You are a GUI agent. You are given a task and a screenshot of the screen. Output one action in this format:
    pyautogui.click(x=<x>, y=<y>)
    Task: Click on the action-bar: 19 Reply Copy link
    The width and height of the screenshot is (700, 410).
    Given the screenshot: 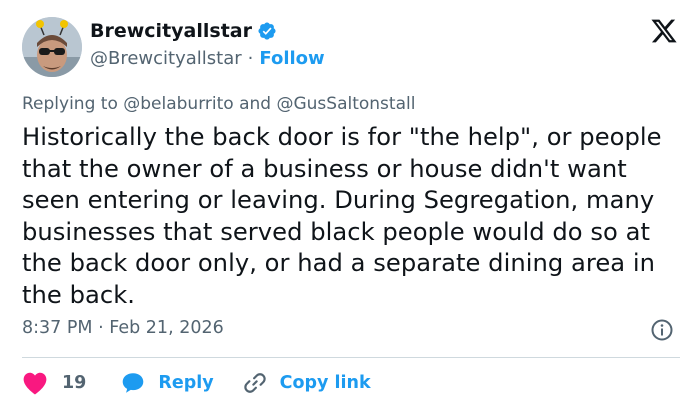 What is the action you would take?
    pyautogui.click(x=196, y=383)
    